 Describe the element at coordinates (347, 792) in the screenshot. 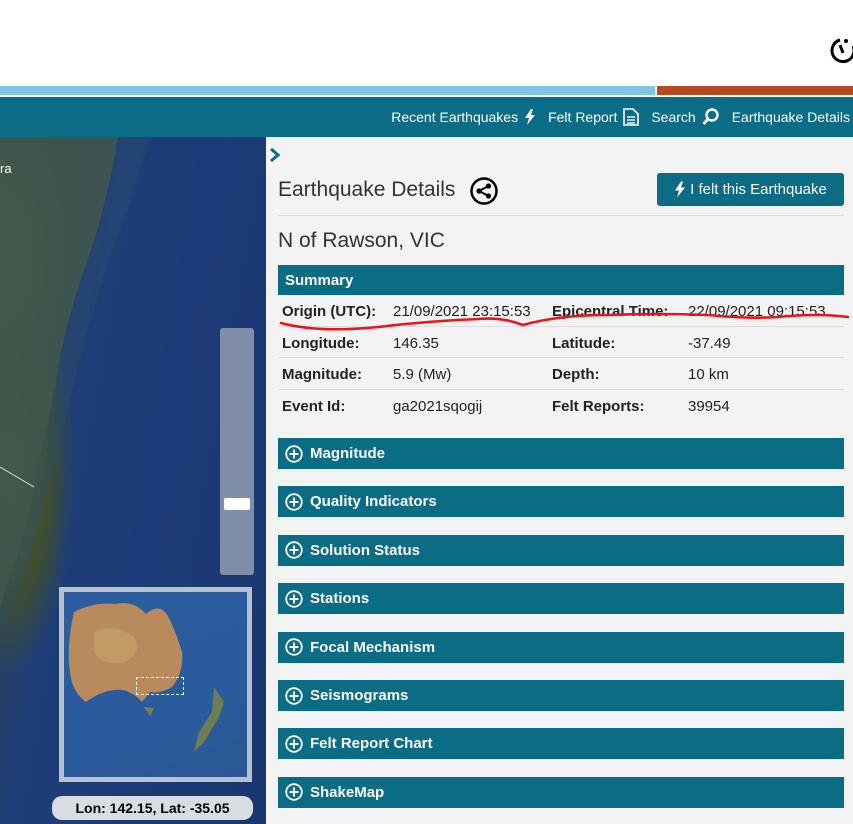

I see `section-label: ShakeMap` at that location.